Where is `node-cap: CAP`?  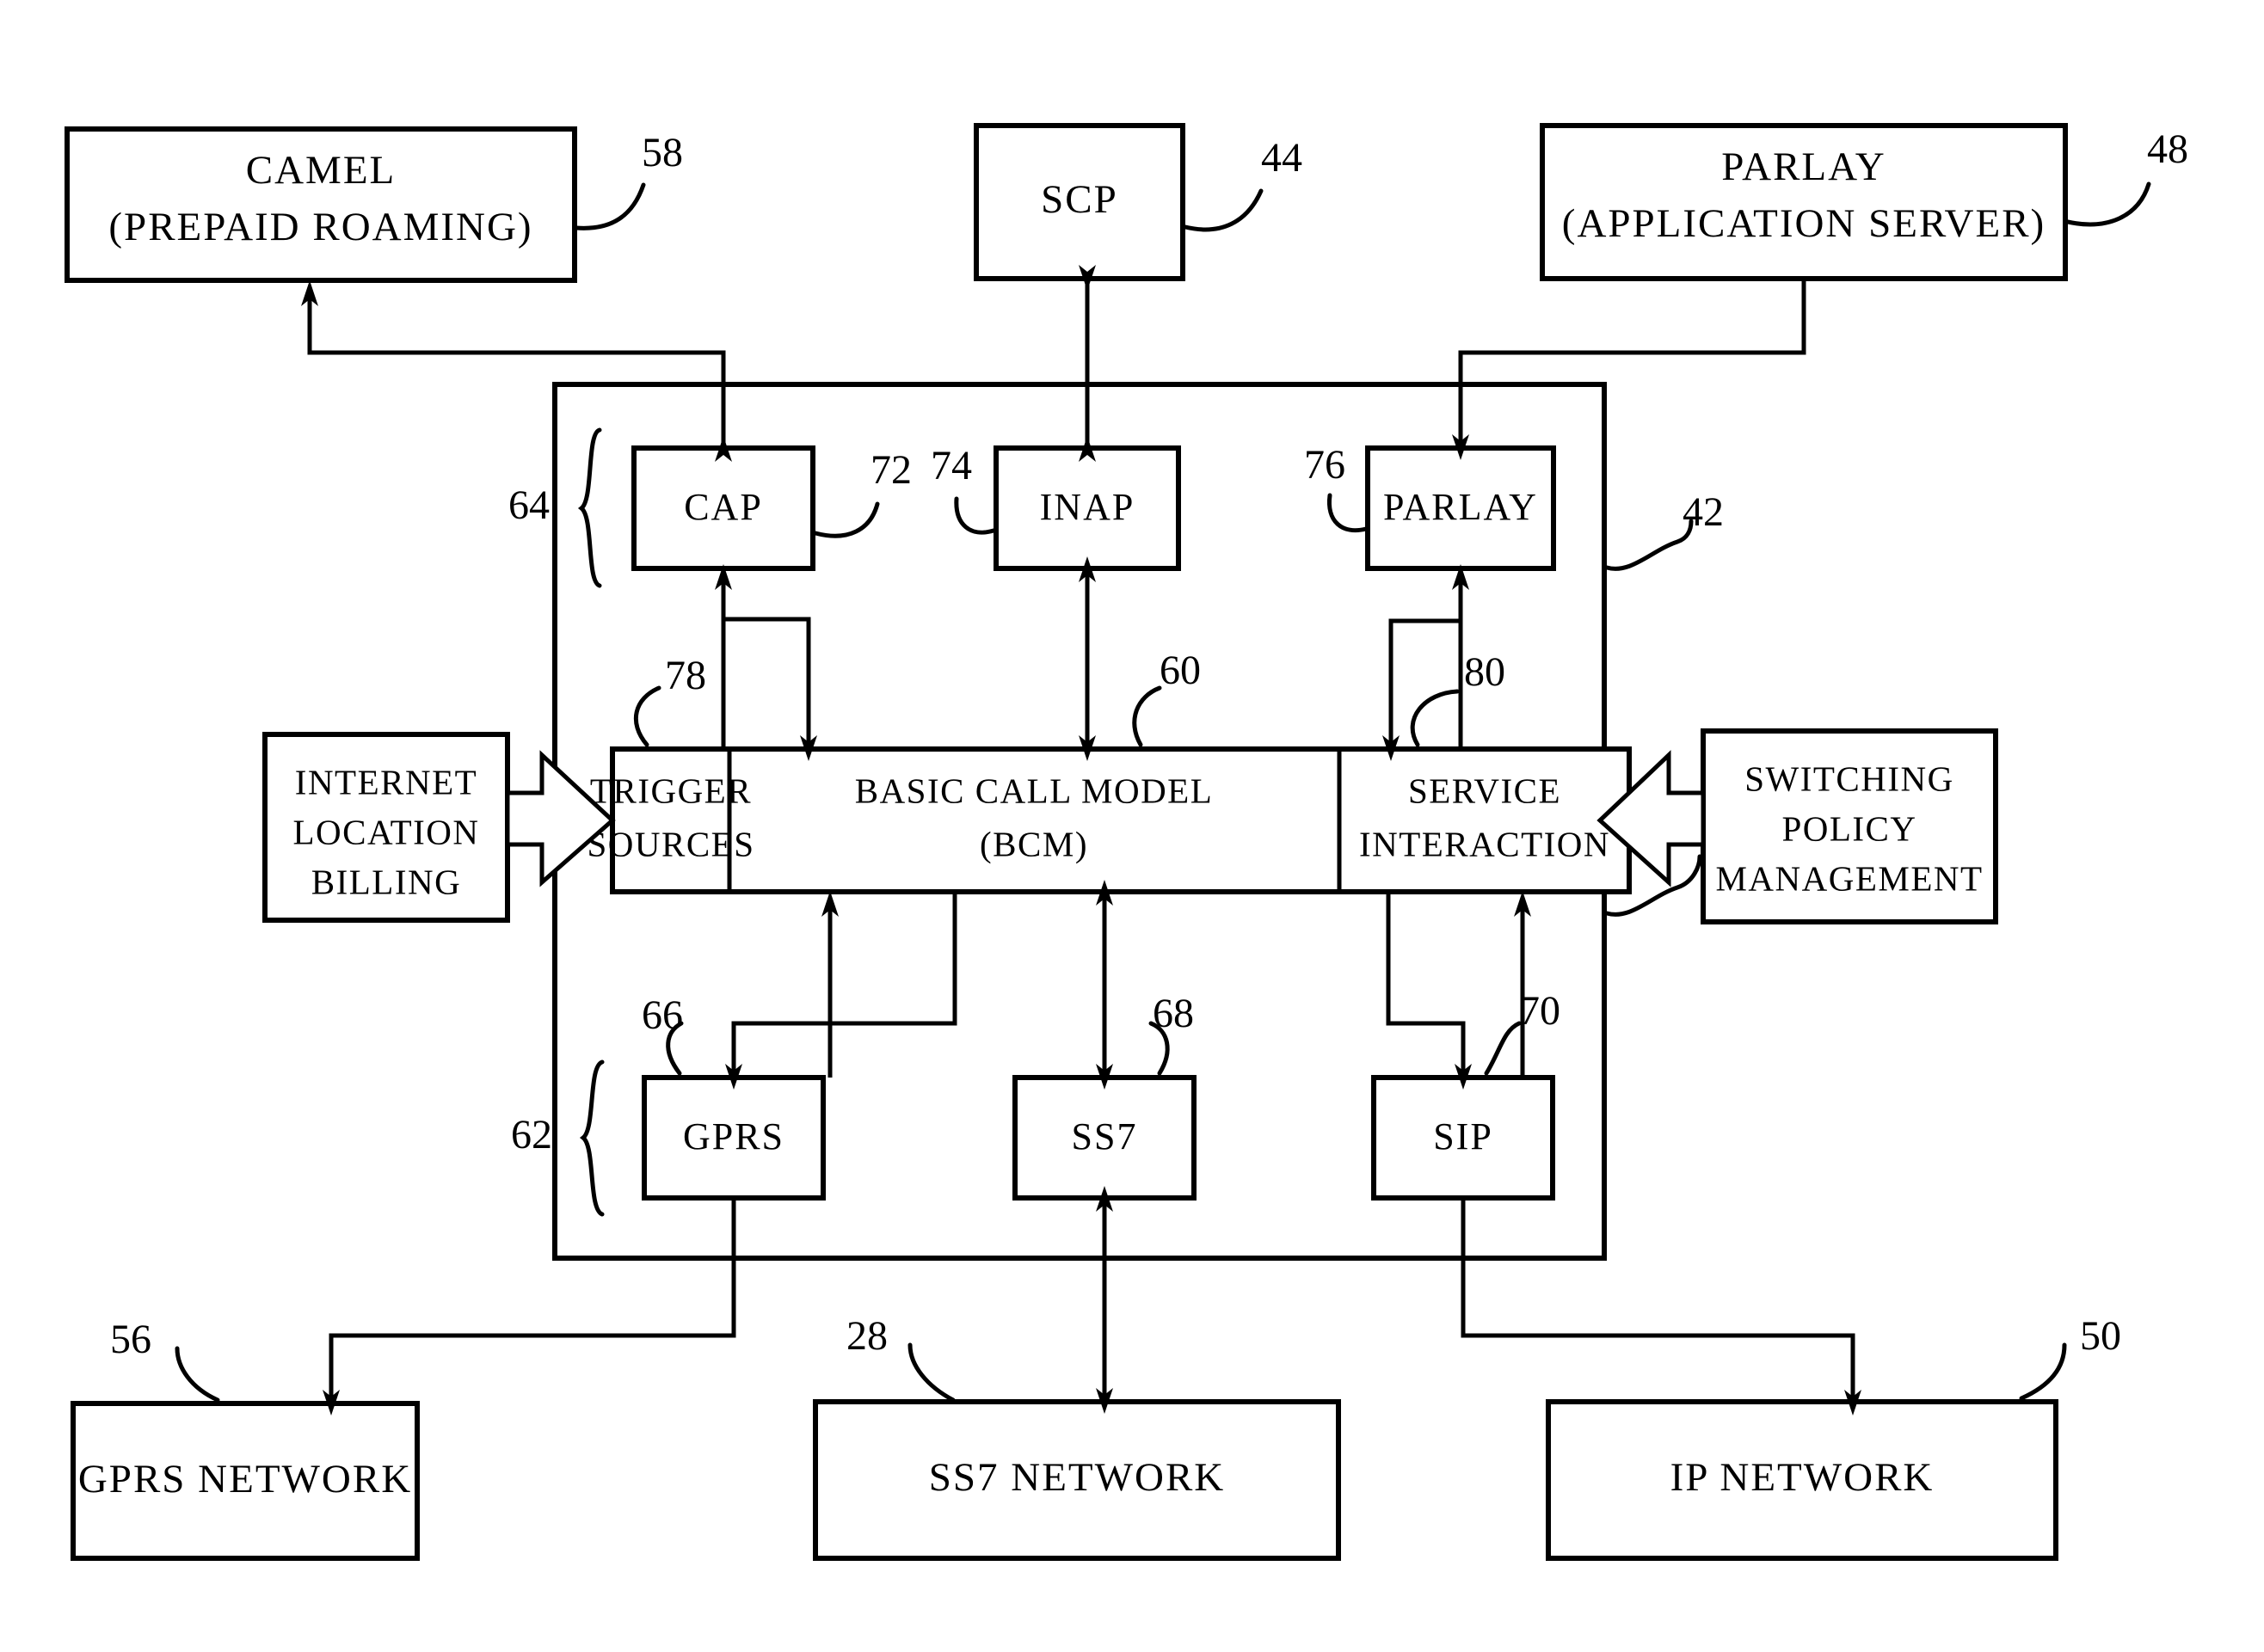 node-cap: CAP is located at coordinates (723, 508).